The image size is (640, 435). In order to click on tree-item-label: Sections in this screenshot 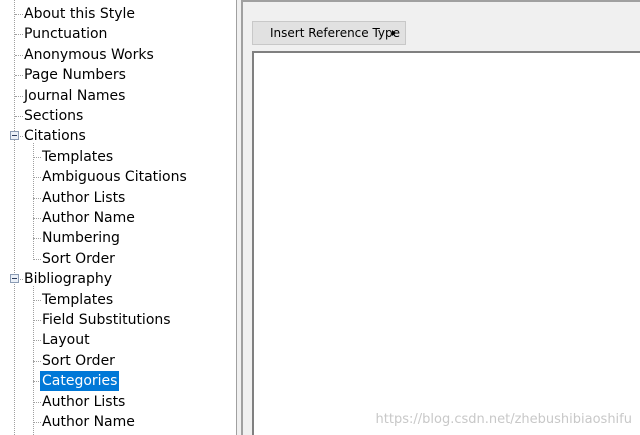, I will do `click(54, 116)`.